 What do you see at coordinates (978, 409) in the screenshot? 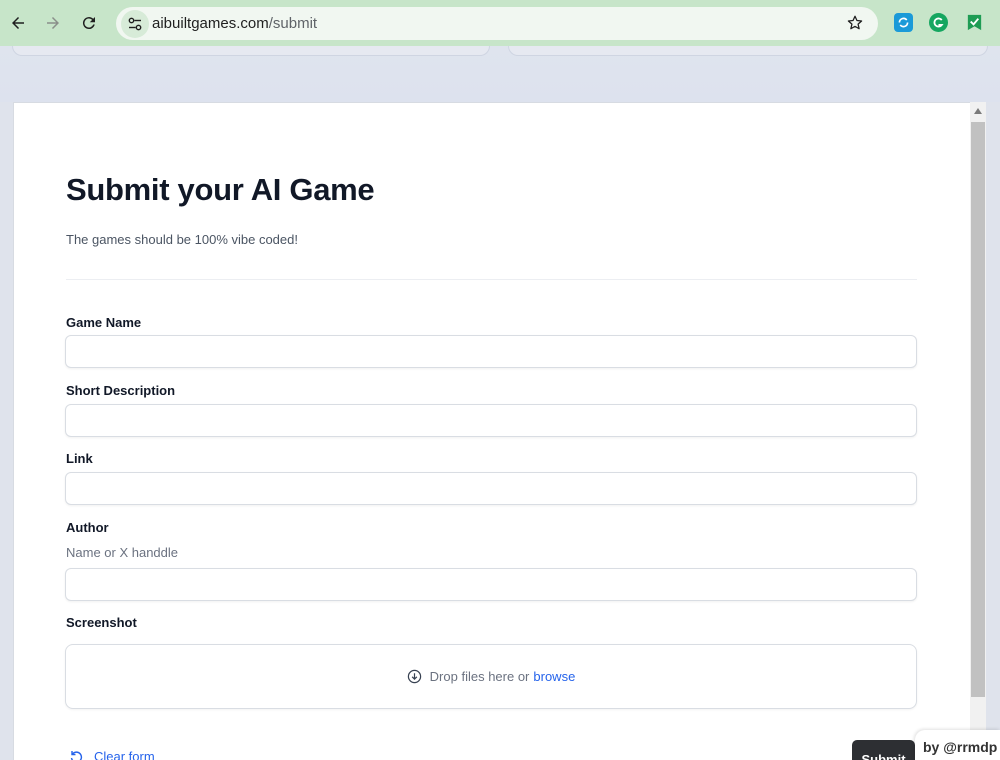
I see `scrollbar-thumb` at bounding box center [978, 409].